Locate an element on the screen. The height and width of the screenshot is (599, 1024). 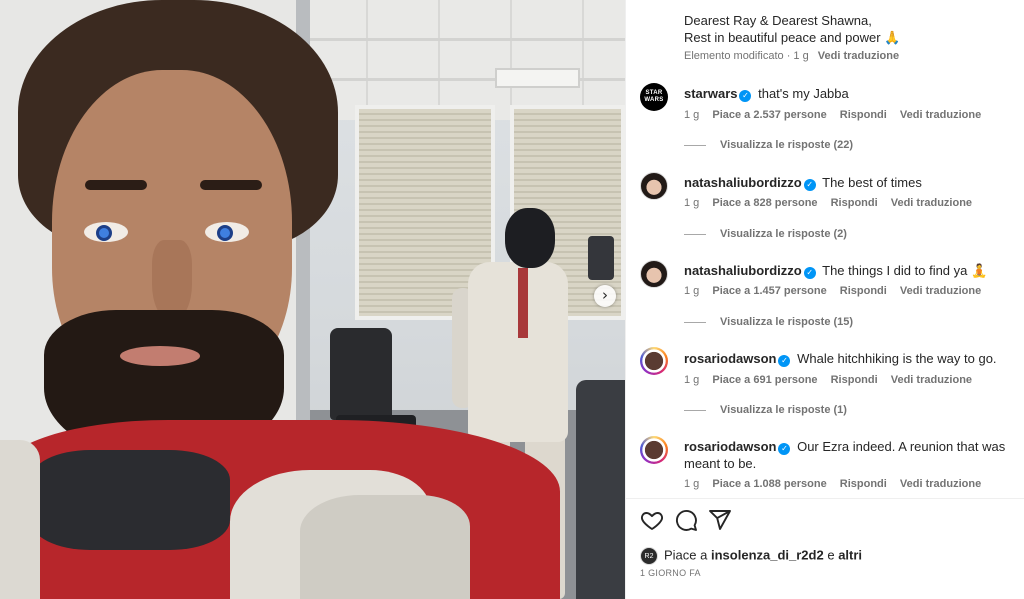
photo-dark-neck-seal is located at coordinates (130, 500).